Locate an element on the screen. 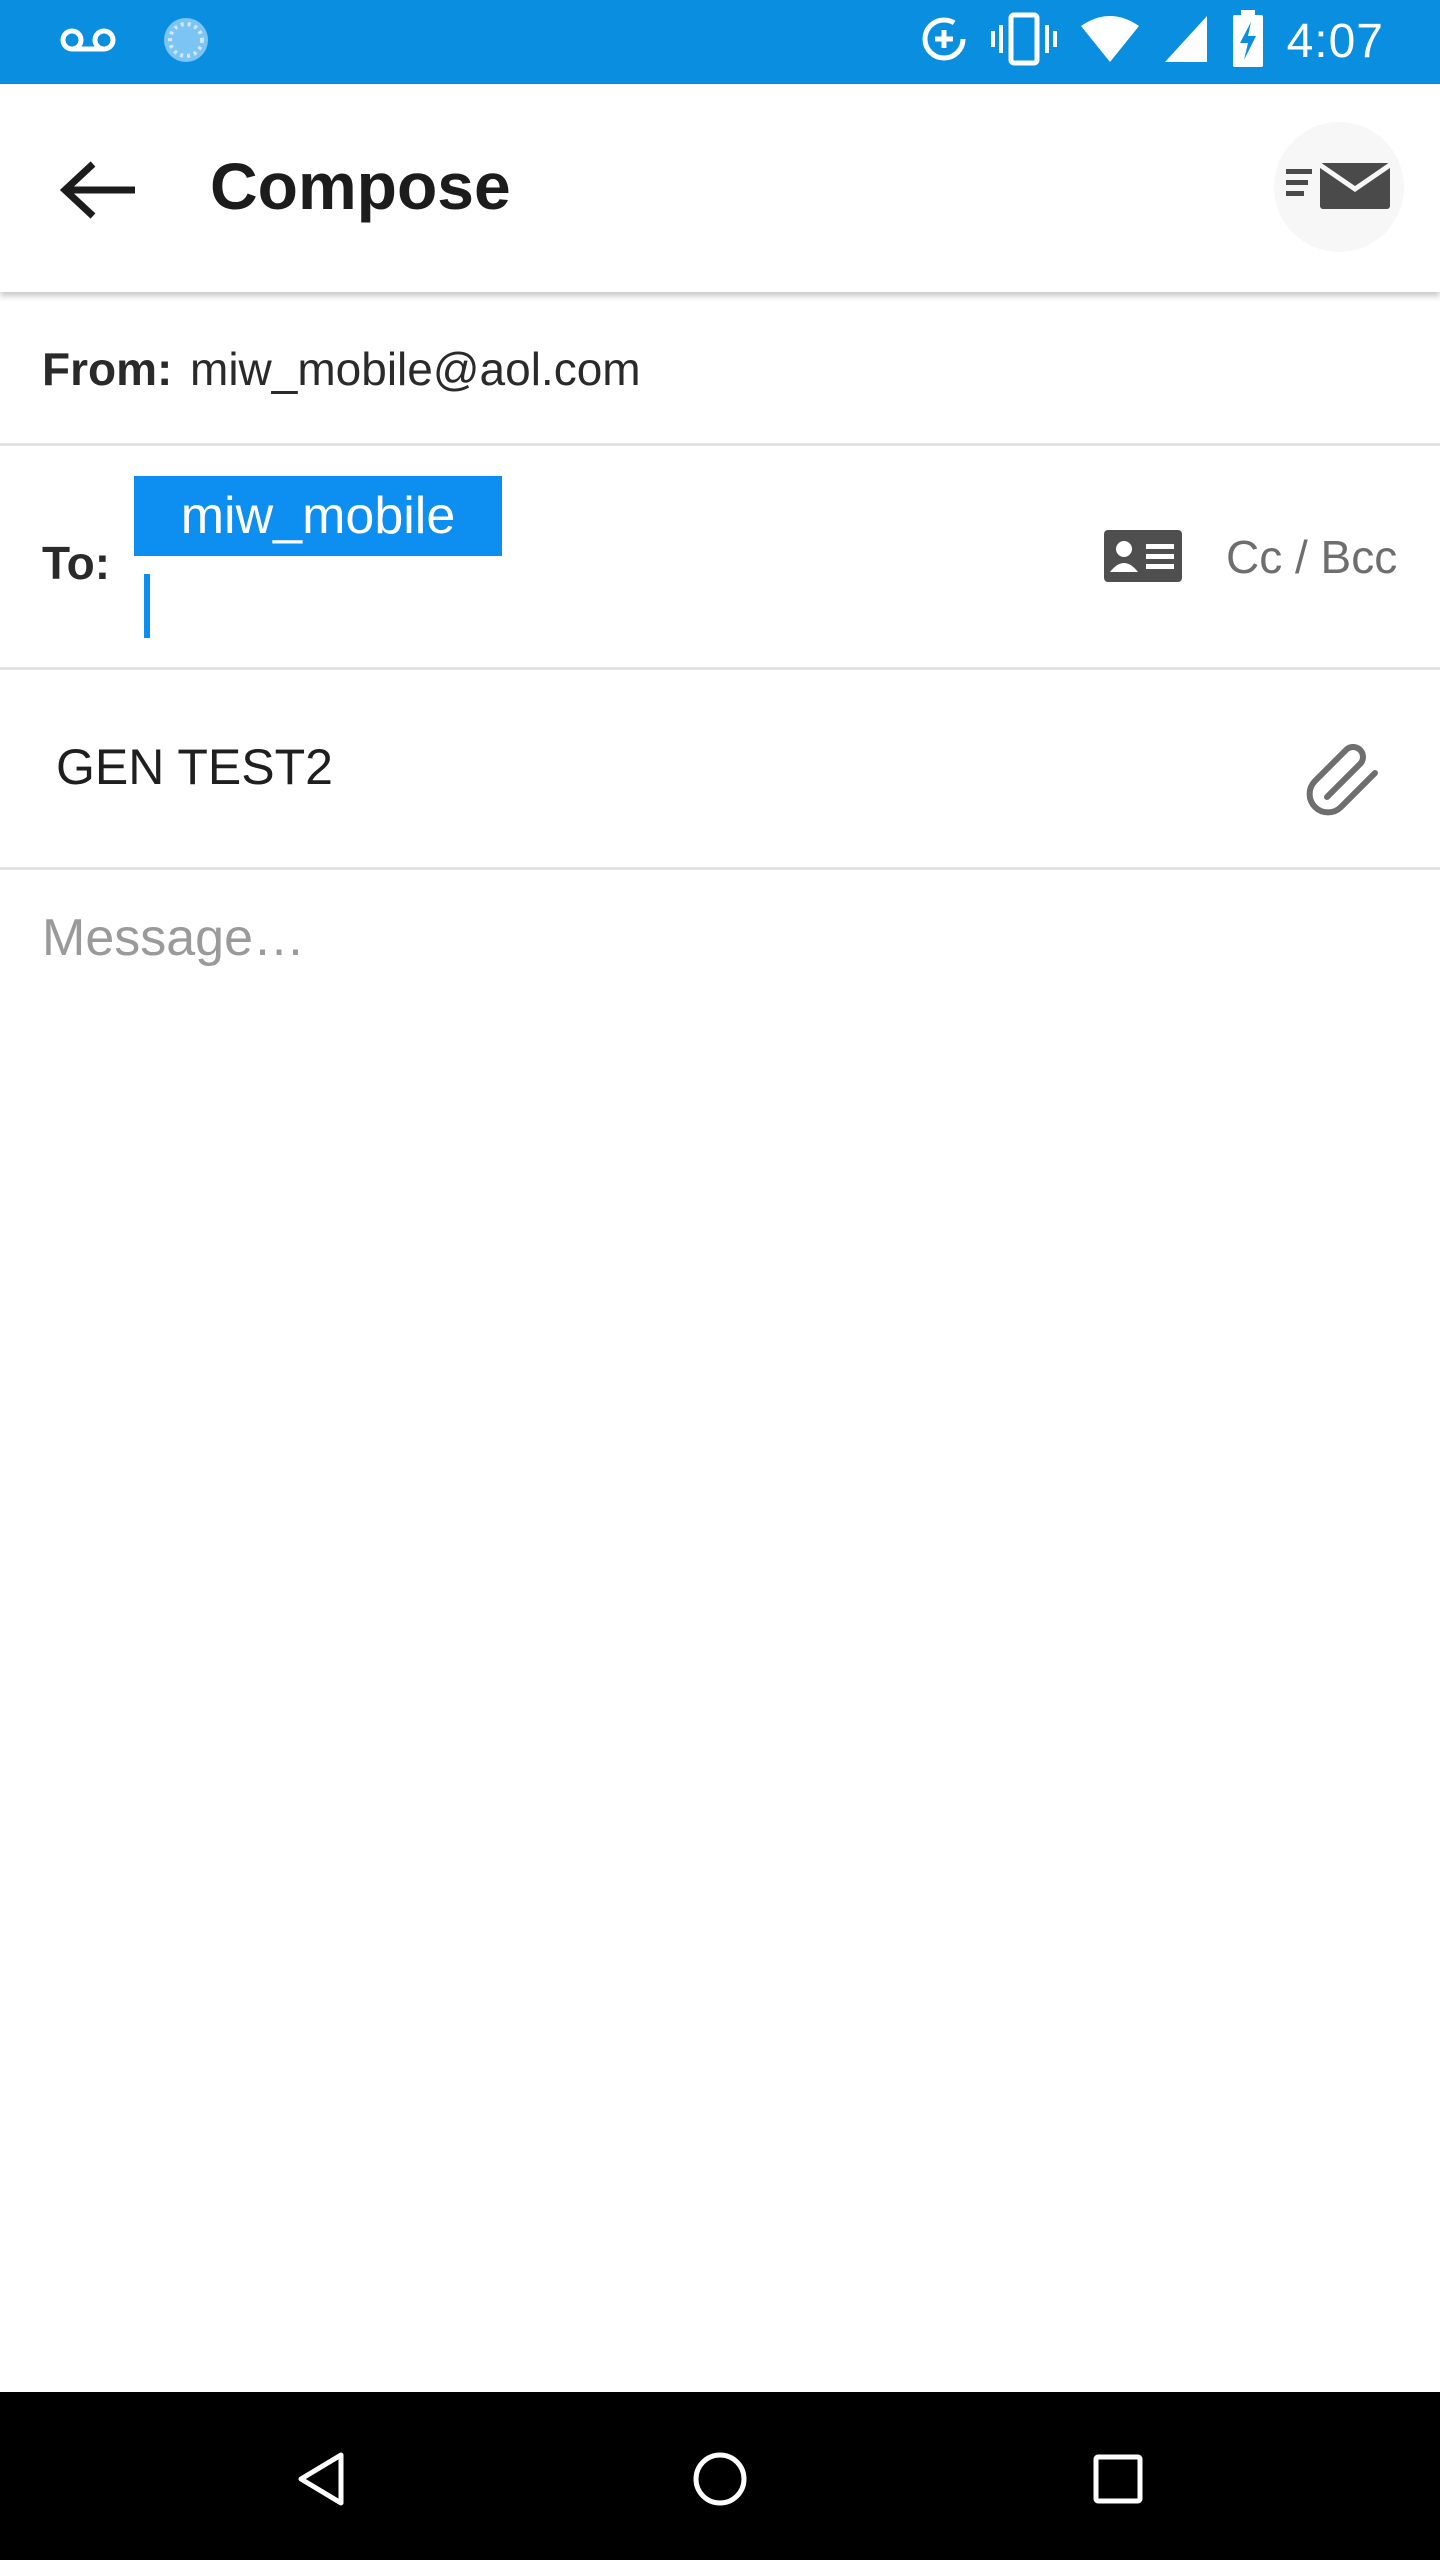  send-button is located at coordinates (1339, 187).